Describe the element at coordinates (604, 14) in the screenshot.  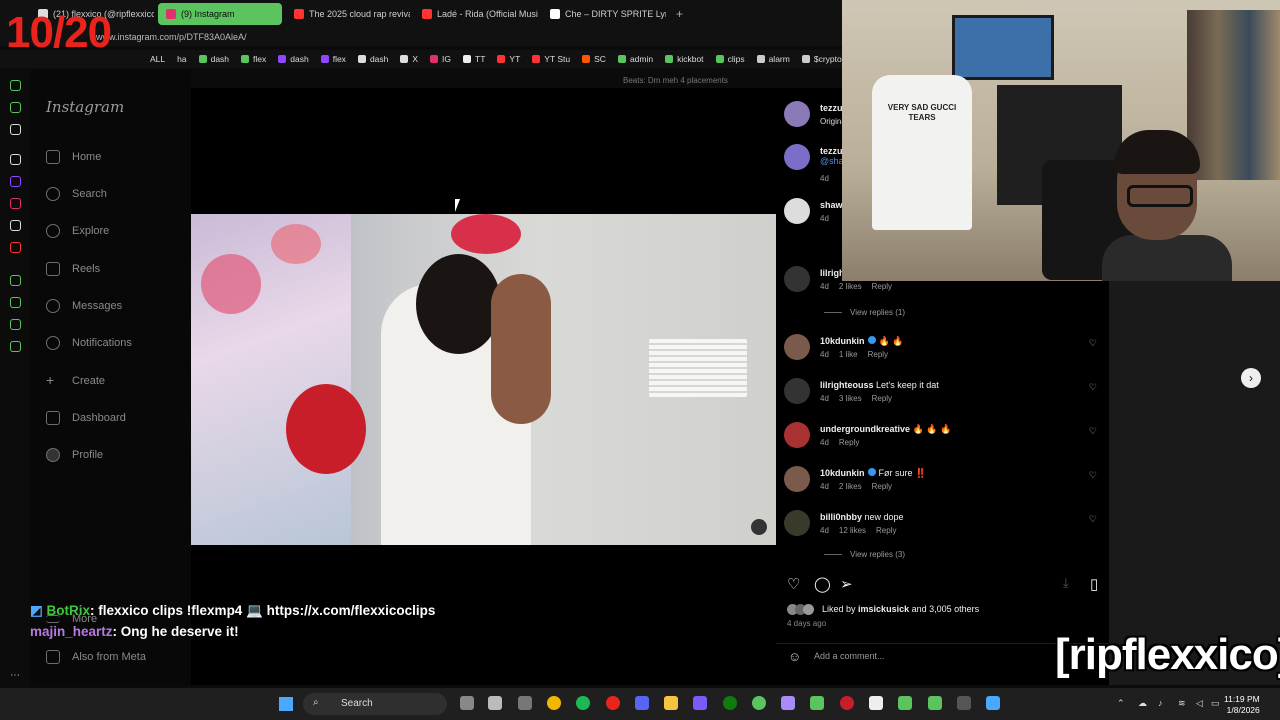
I see `browser-tab: Che – DIRTY SPRITE Lyrics` at that location.